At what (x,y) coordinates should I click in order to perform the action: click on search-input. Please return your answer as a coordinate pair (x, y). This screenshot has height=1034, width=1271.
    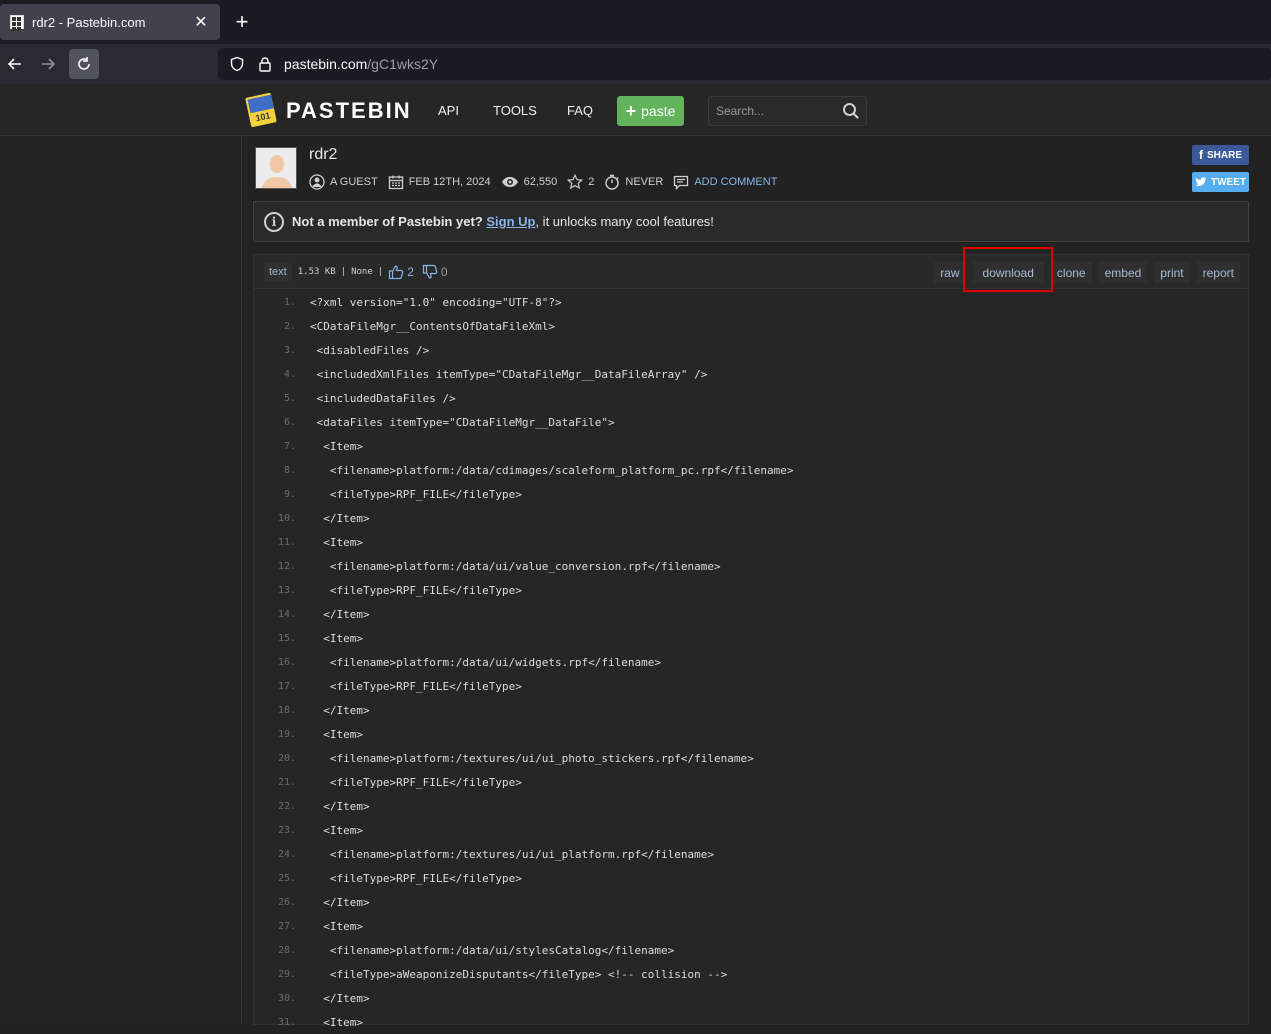
    Looking at the image, I should click on (774, 111).